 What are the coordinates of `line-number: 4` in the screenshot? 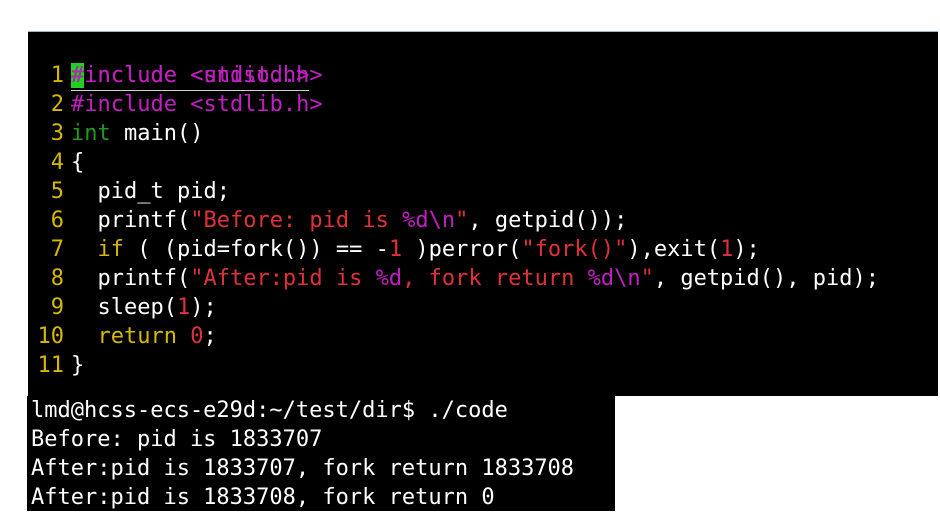 It's located at (57, 162).